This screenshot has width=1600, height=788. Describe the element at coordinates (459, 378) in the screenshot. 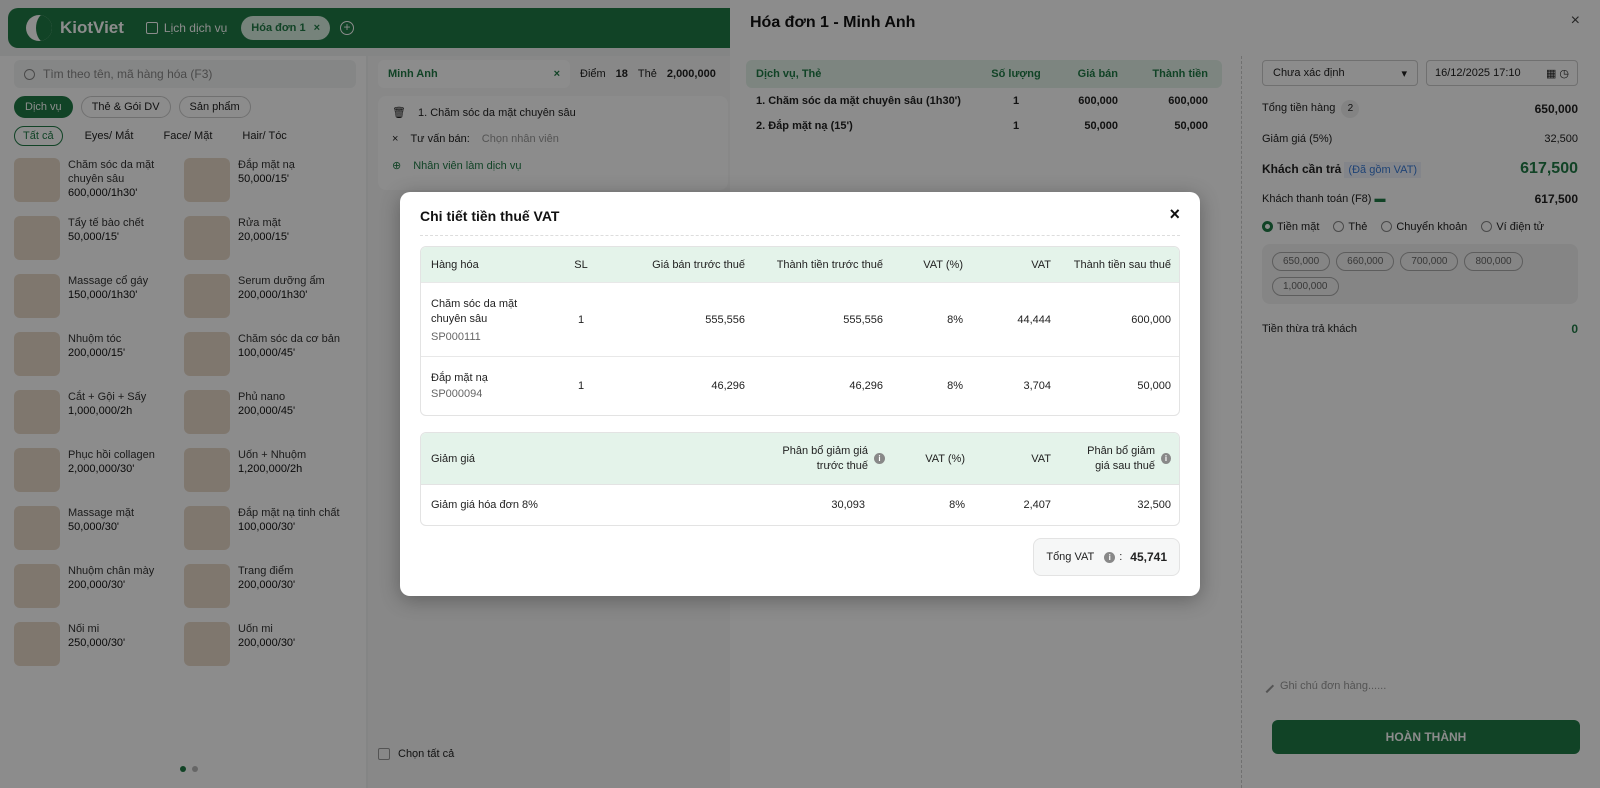

I see `goods-name: Đắp mặt nạ` at that location.